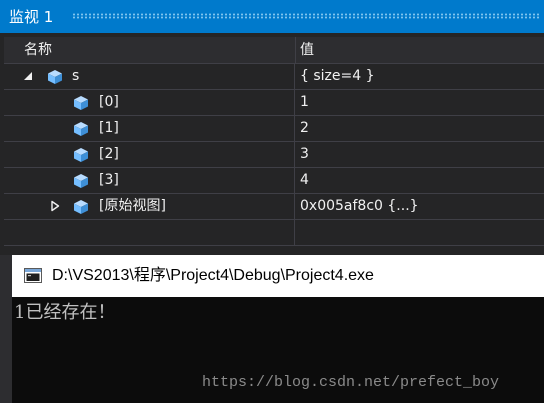 Image resolution: width=544 pixels, height=403 pixels. I want to click on watch-row-value: 3, so click(304, 154).